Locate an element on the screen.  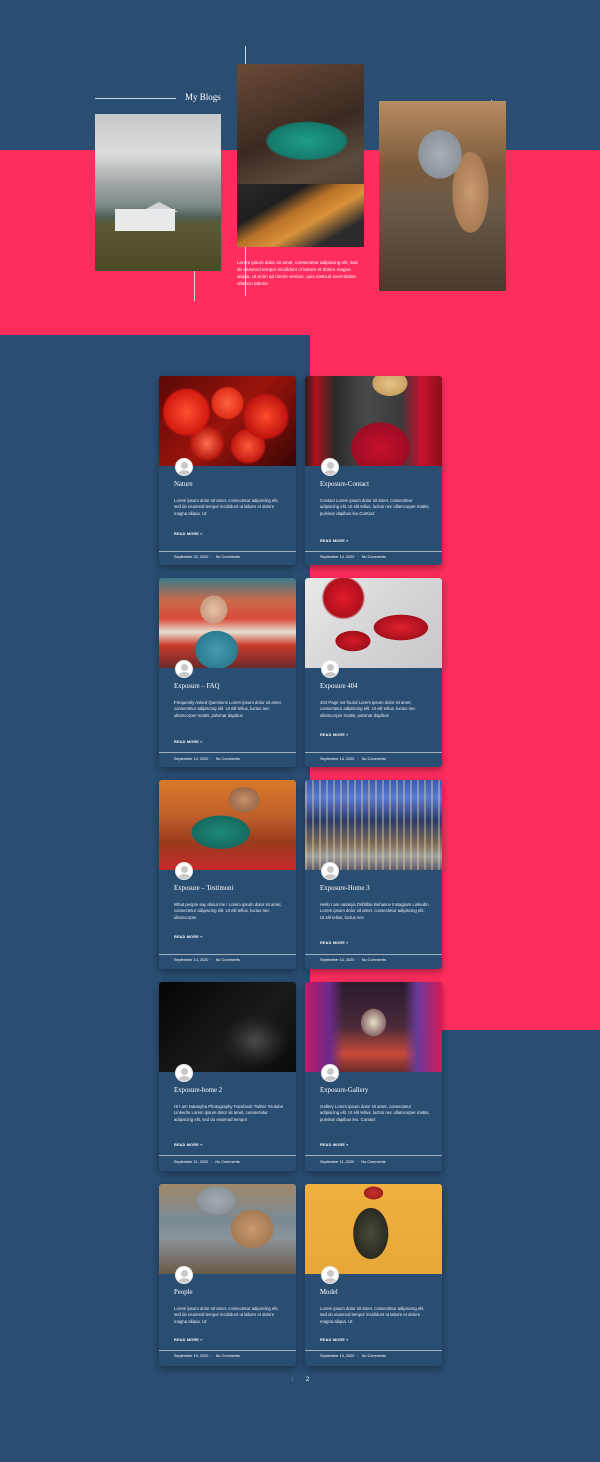
post-title: Model is located at coordinates (329, 1292).